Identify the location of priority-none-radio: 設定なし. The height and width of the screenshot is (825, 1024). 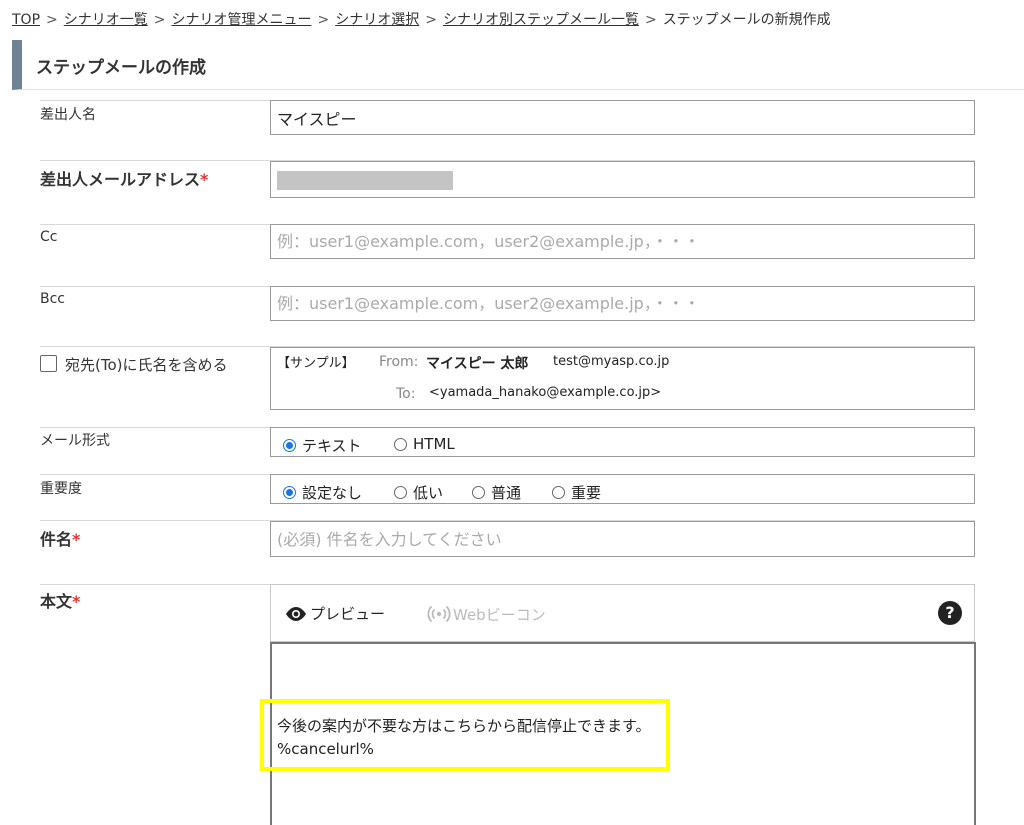
(322, 492).